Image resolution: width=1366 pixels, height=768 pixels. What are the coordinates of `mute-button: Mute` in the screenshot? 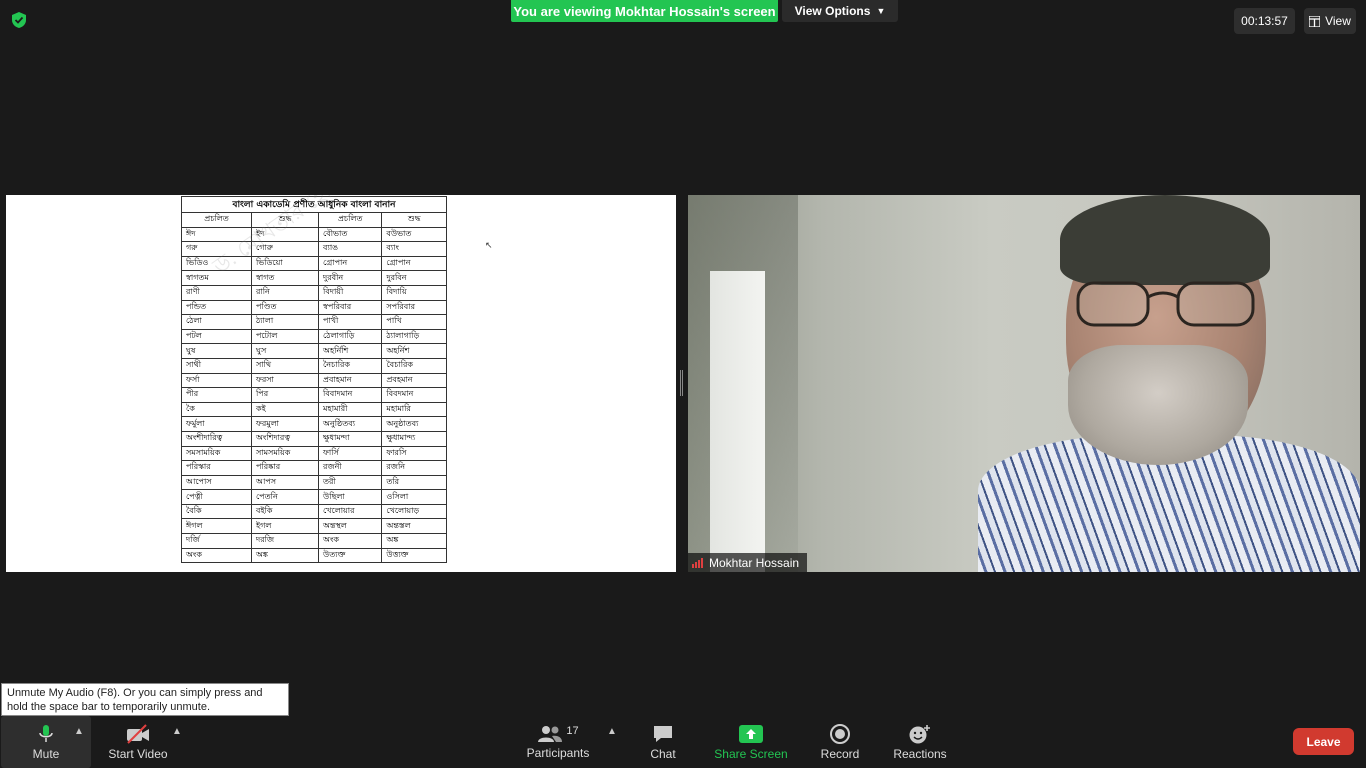 It's located at (46, 742).